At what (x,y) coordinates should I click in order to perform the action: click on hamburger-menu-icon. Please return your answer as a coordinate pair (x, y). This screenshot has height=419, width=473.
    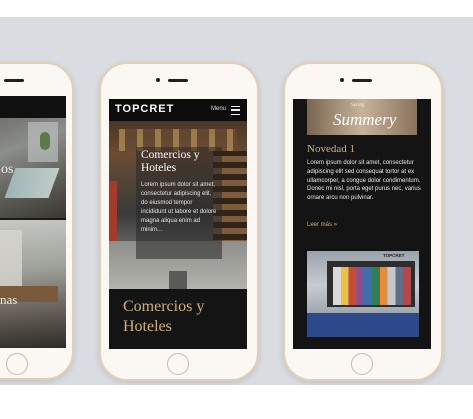
    Looking at the image, I should click on (235, 110).